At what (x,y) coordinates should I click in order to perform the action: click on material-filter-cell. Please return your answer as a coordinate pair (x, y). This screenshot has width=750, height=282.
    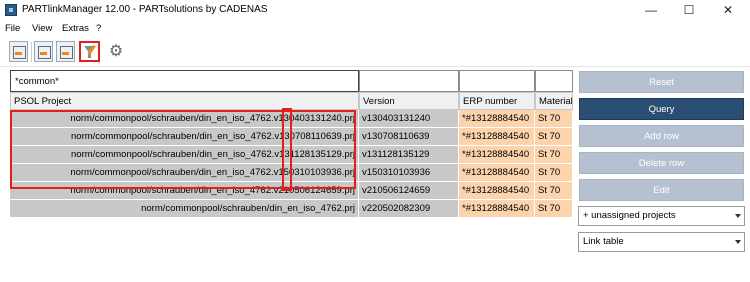
    Looking at the image, I should click on (554, 81).